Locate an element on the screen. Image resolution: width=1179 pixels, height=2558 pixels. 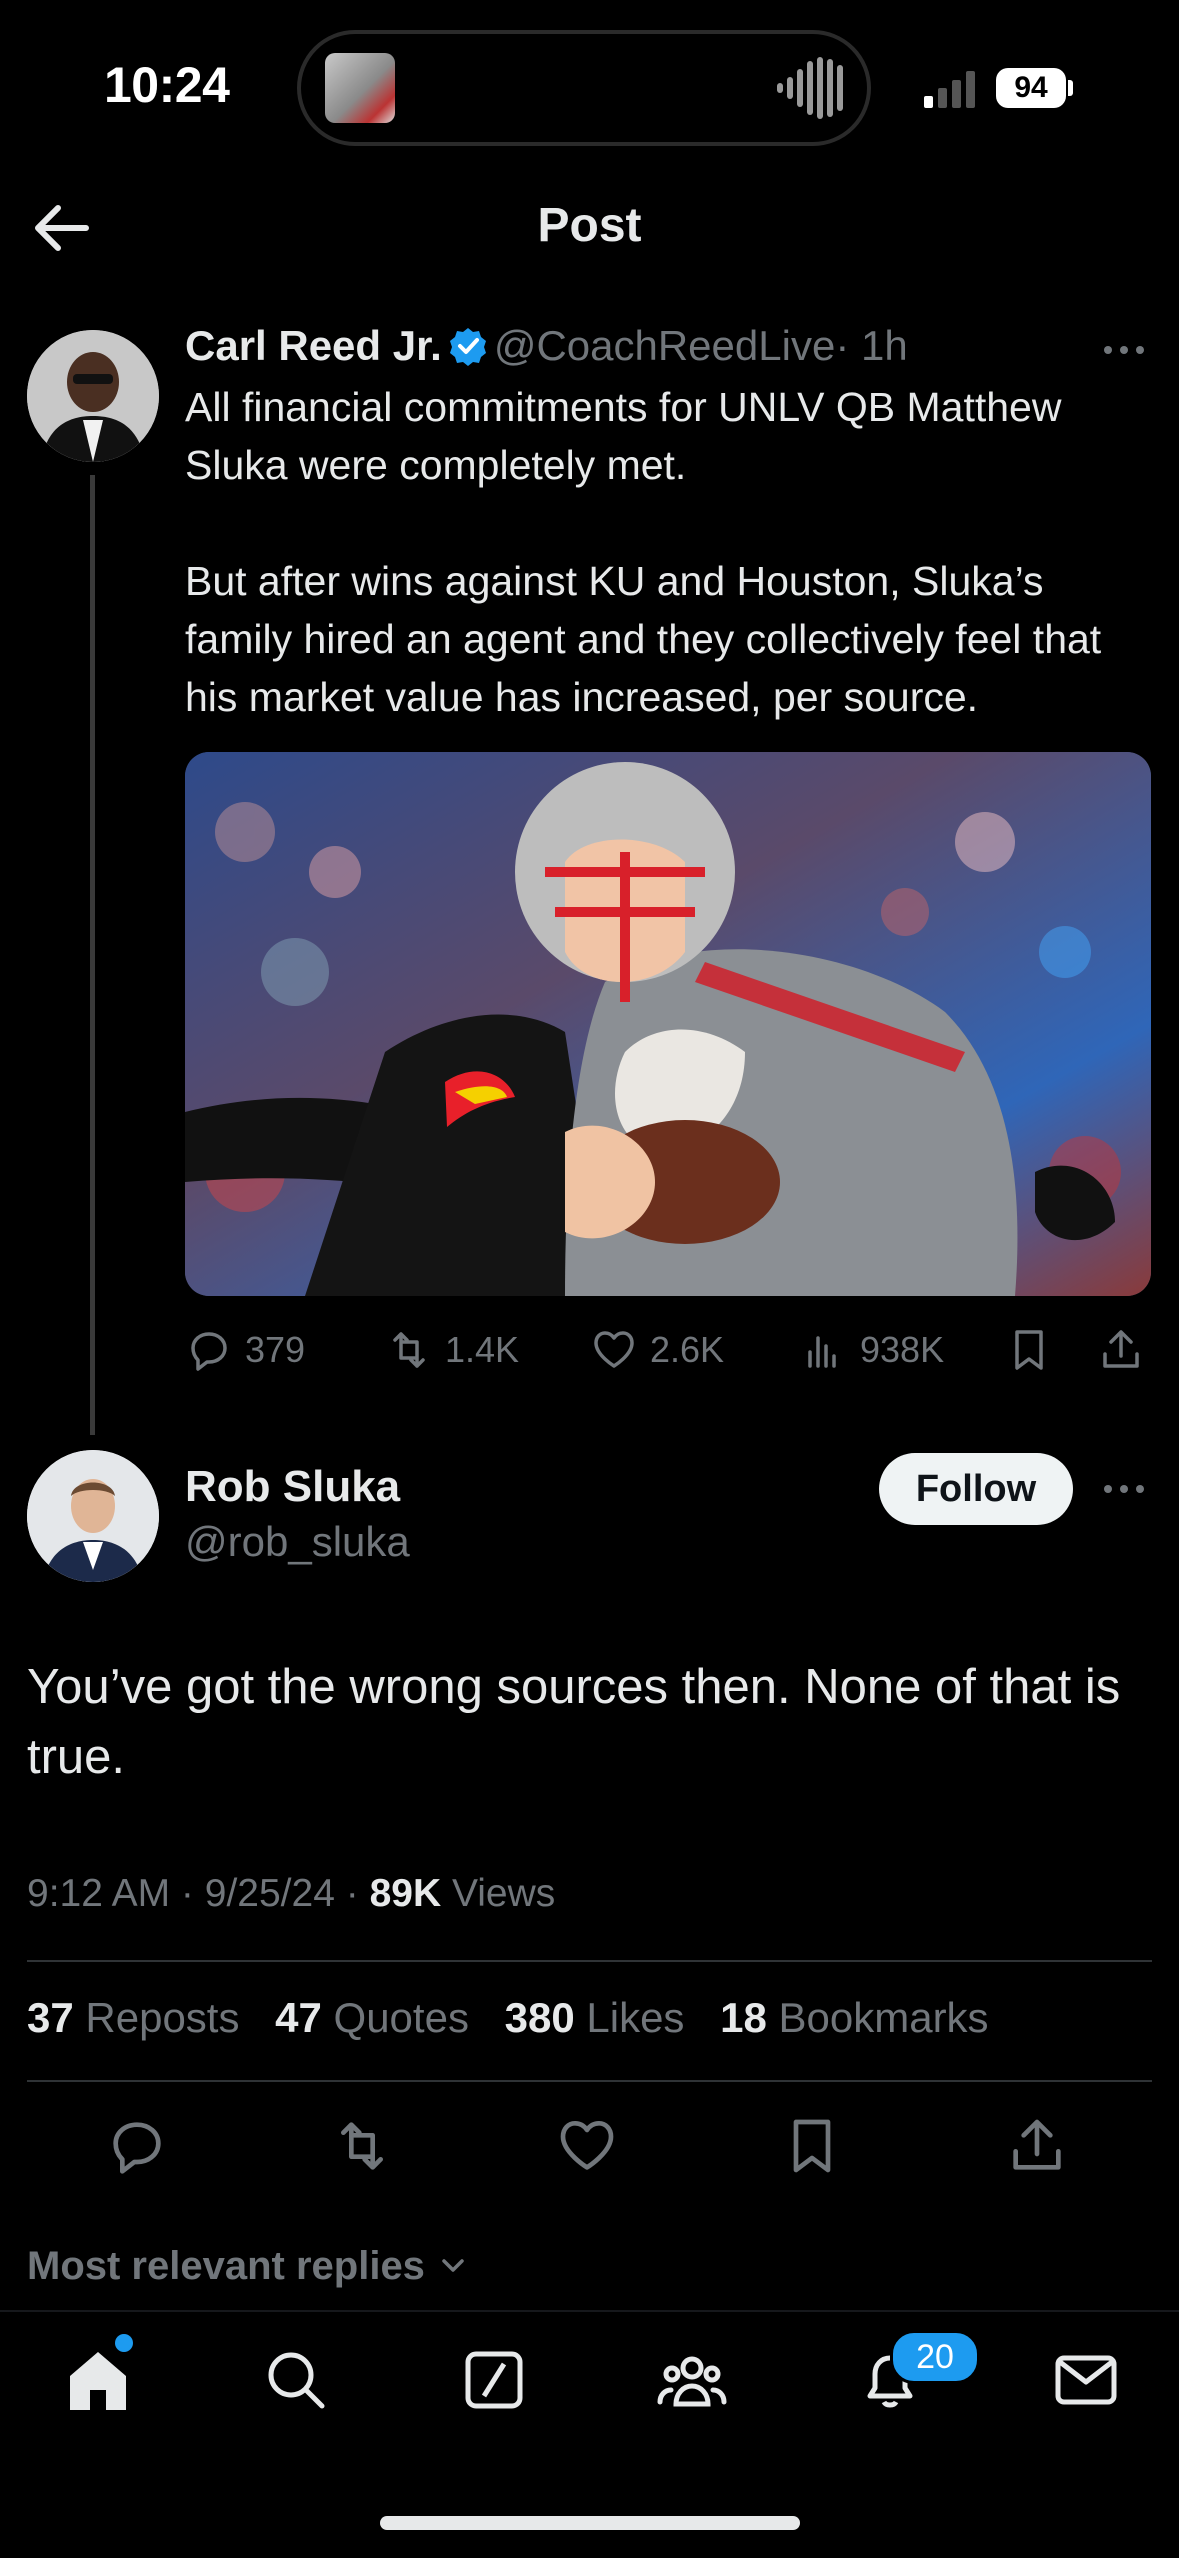
author-handle: @CoachReedLive is located at coordinates (665, 345).